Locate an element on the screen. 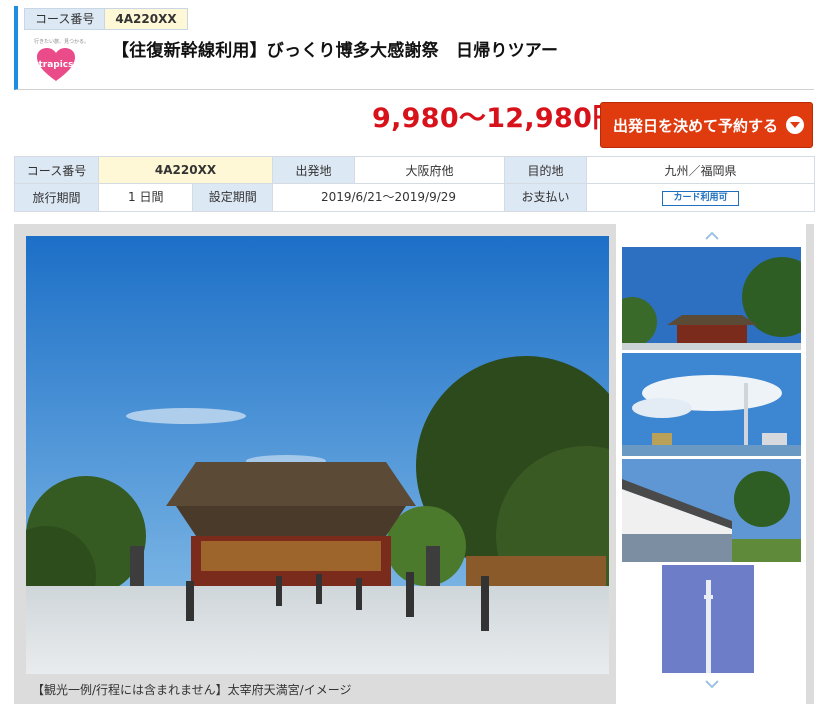 The width and height of the screenshot is (828, 713). thumbnail-white-wall is located at coordinates (711, 510).